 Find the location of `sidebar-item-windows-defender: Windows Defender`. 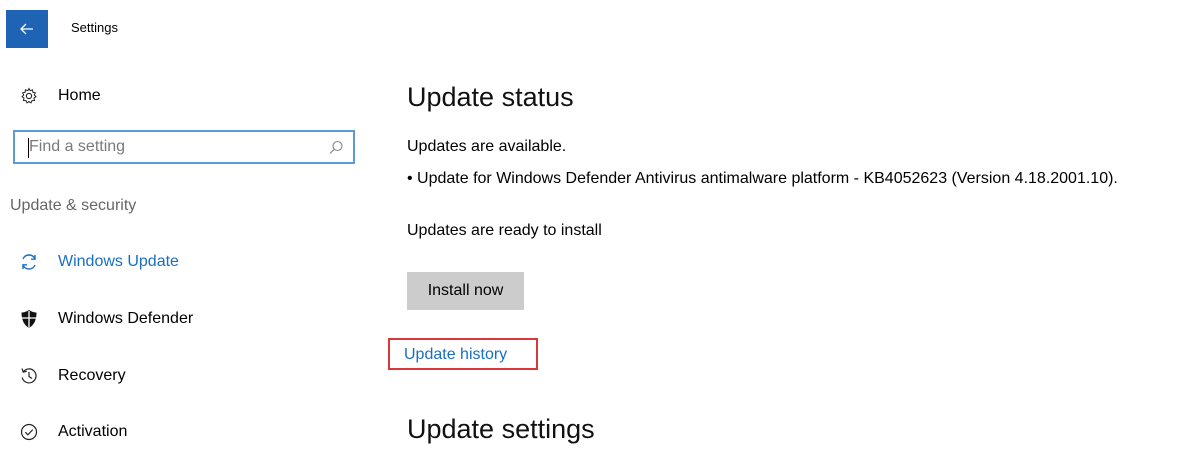

sidebar-item-windows-defender: Windows Defender is located at coordinates (130, 319).